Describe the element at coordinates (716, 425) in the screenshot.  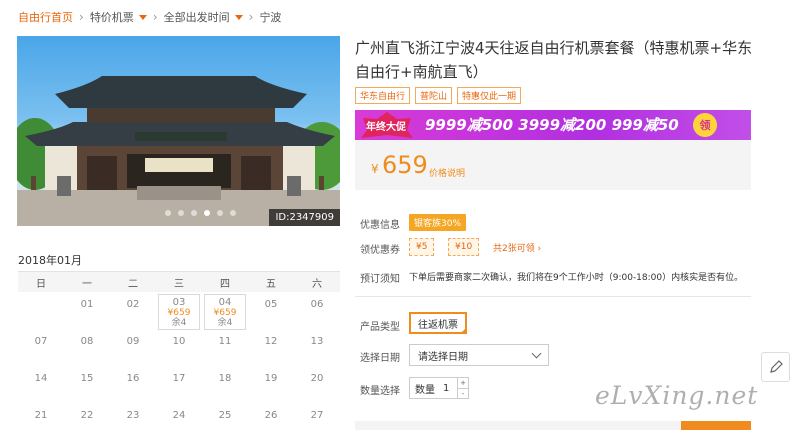
I see `book-button` at that location.